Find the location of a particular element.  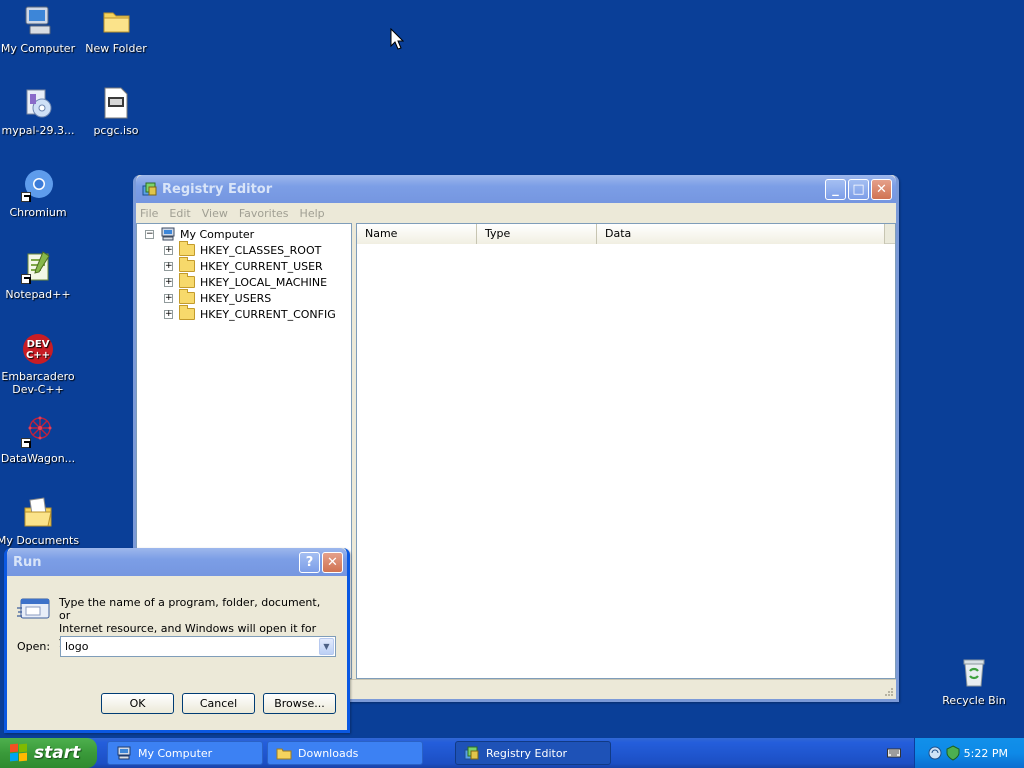

system-tray: 5:22 PM is located at coordinates (969, 753).